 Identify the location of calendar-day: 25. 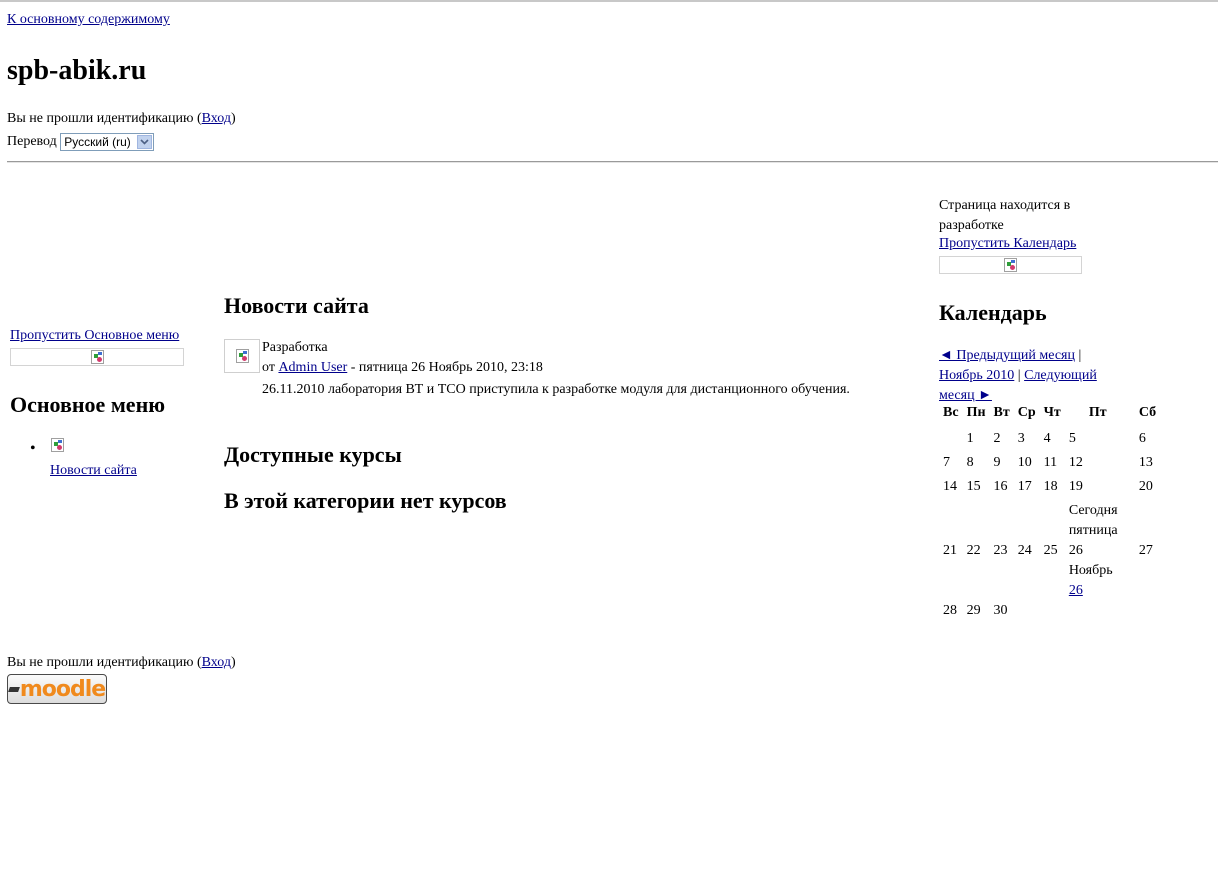
(1050, 550).